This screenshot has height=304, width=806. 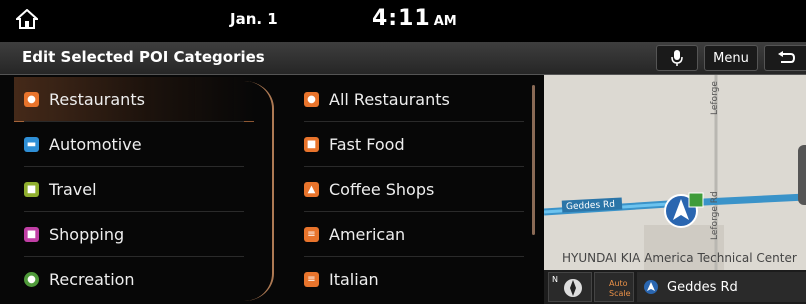 I want to click on back-button, so click(x=785, y=58).